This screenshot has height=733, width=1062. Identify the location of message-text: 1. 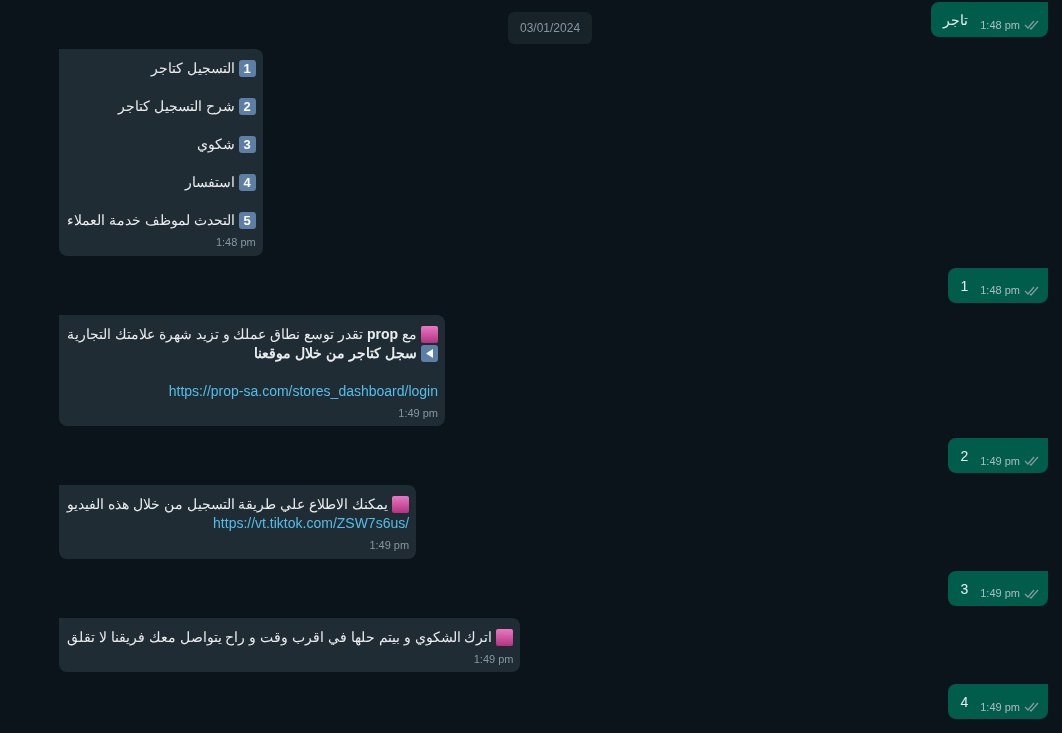
(964, 286).